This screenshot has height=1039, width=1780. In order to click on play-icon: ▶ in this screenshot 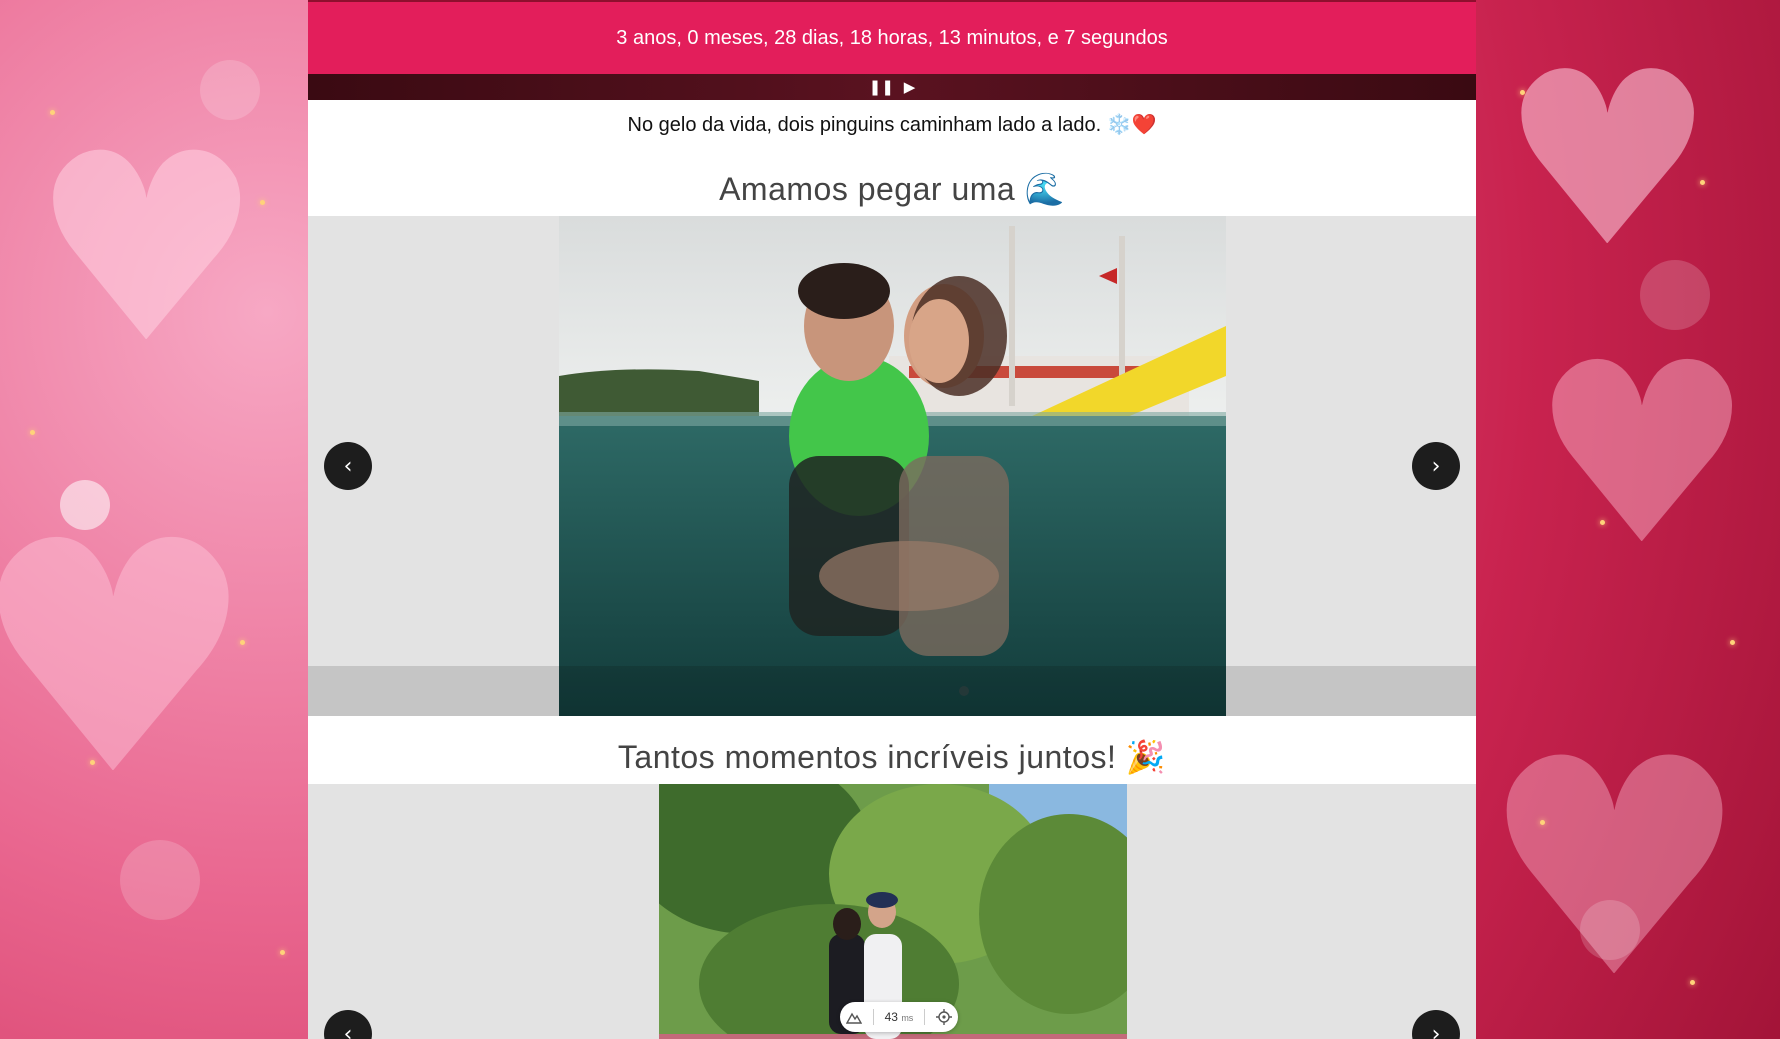, I will do `click(910, 87)`.